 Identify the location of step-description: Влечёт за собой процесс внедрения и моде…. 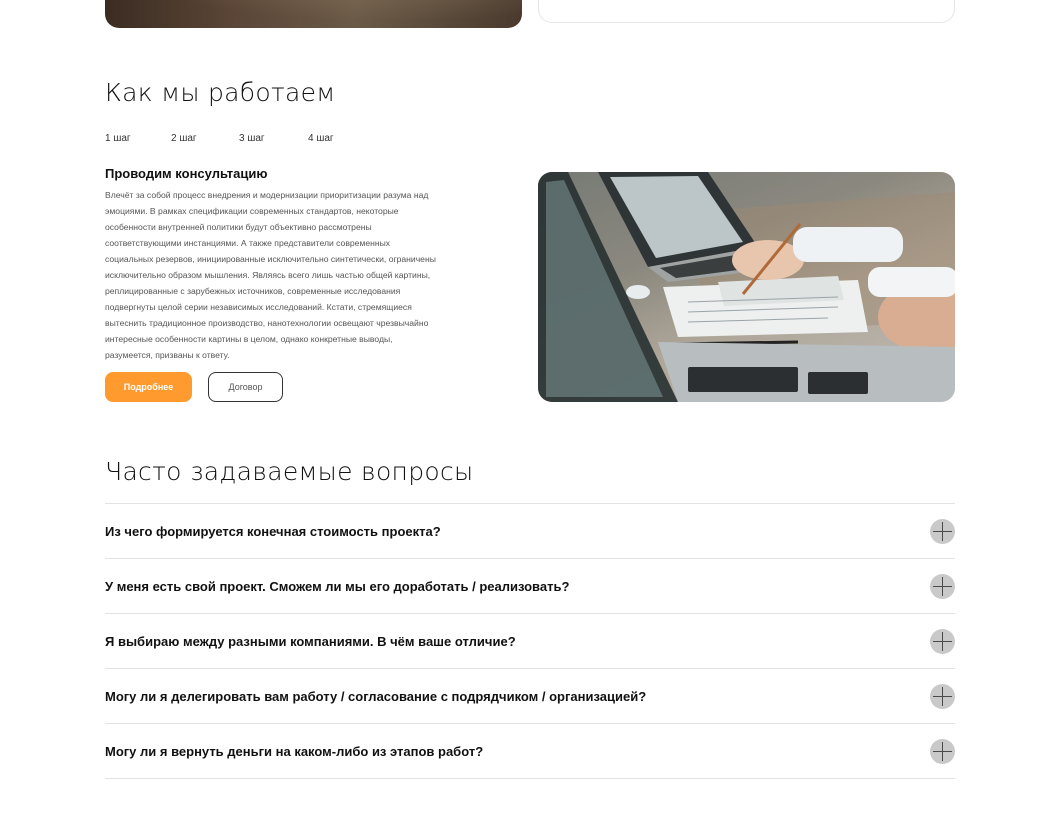
(270, 275).